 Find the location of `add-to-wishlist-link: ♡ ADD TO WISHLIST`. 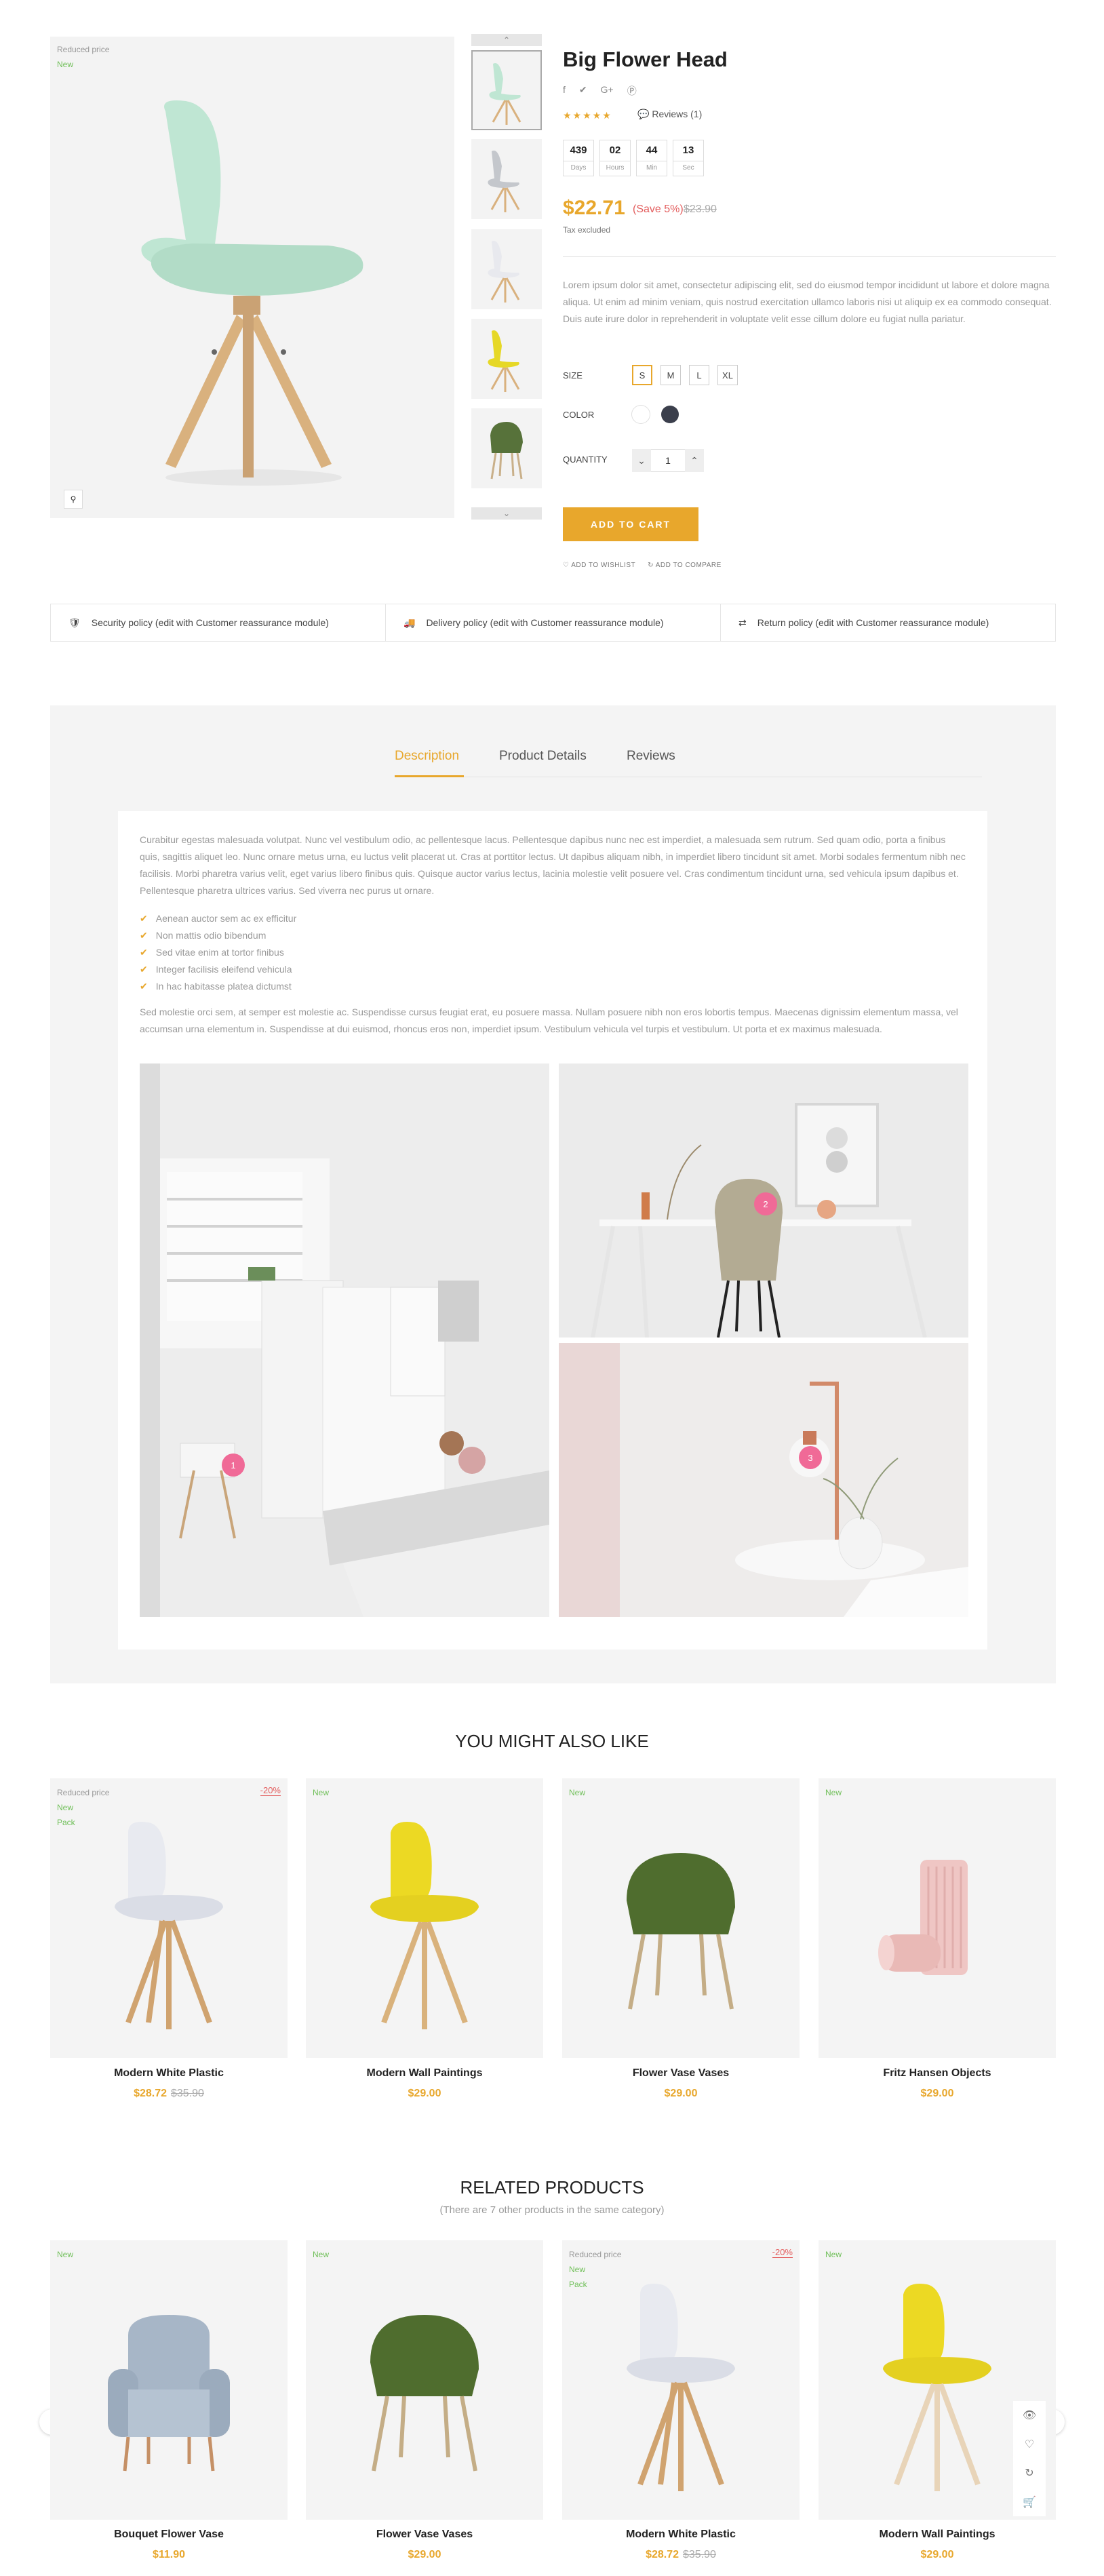

add-to-wishlist-link: ♡ ADD TO WISHLIST is located at coordinates (599, 565).